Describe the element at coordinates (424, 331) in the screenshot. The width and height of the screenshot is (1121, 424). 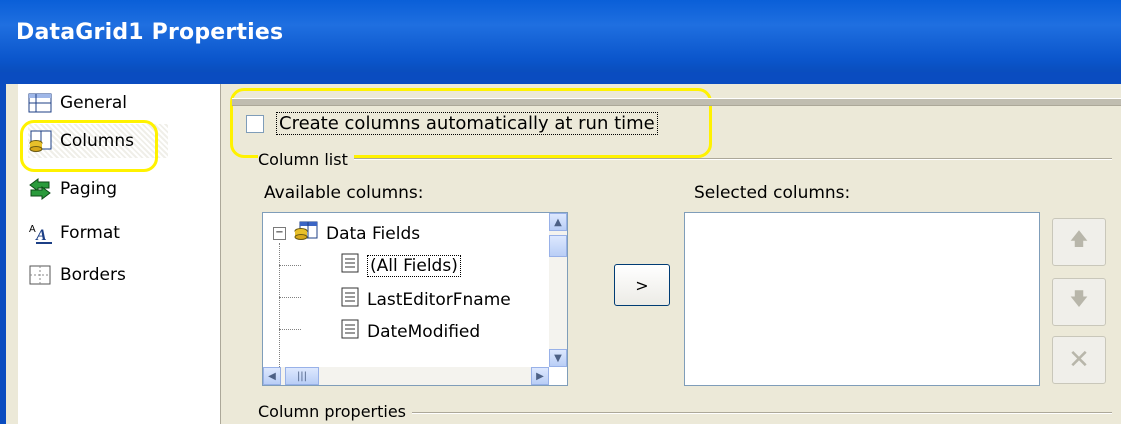
I see `tree-node-label: DateModified` at that location.